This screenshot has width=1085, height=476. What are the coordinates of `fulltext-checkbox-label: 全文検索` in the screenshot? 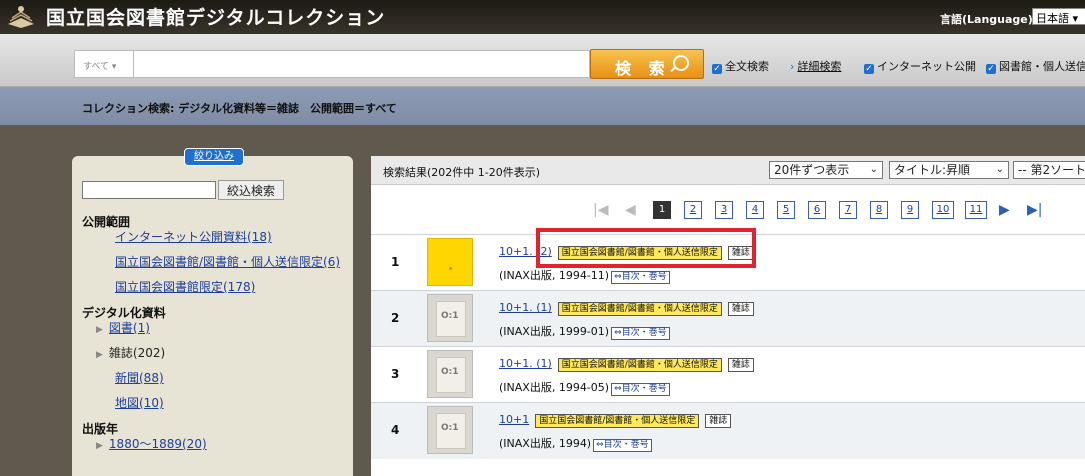 It's located at (747, 66).